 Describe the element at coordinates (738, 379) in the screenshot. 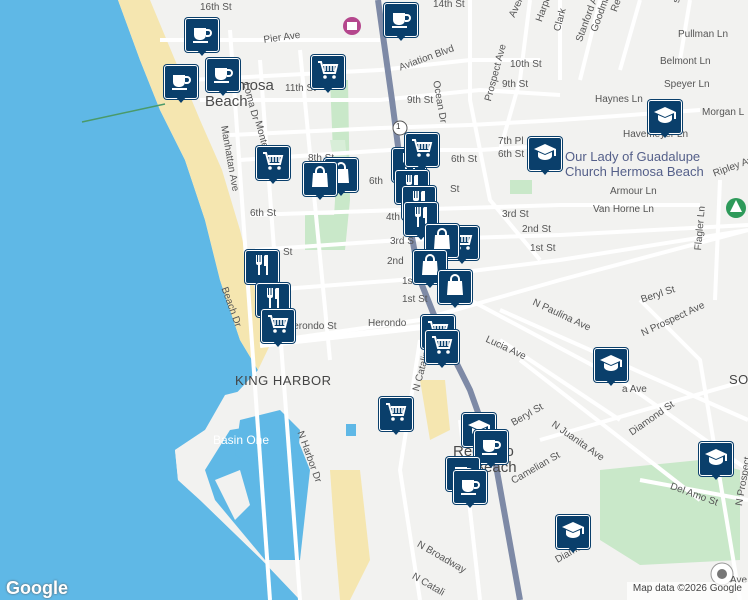

I see `place-partial-label: SO` at that location.